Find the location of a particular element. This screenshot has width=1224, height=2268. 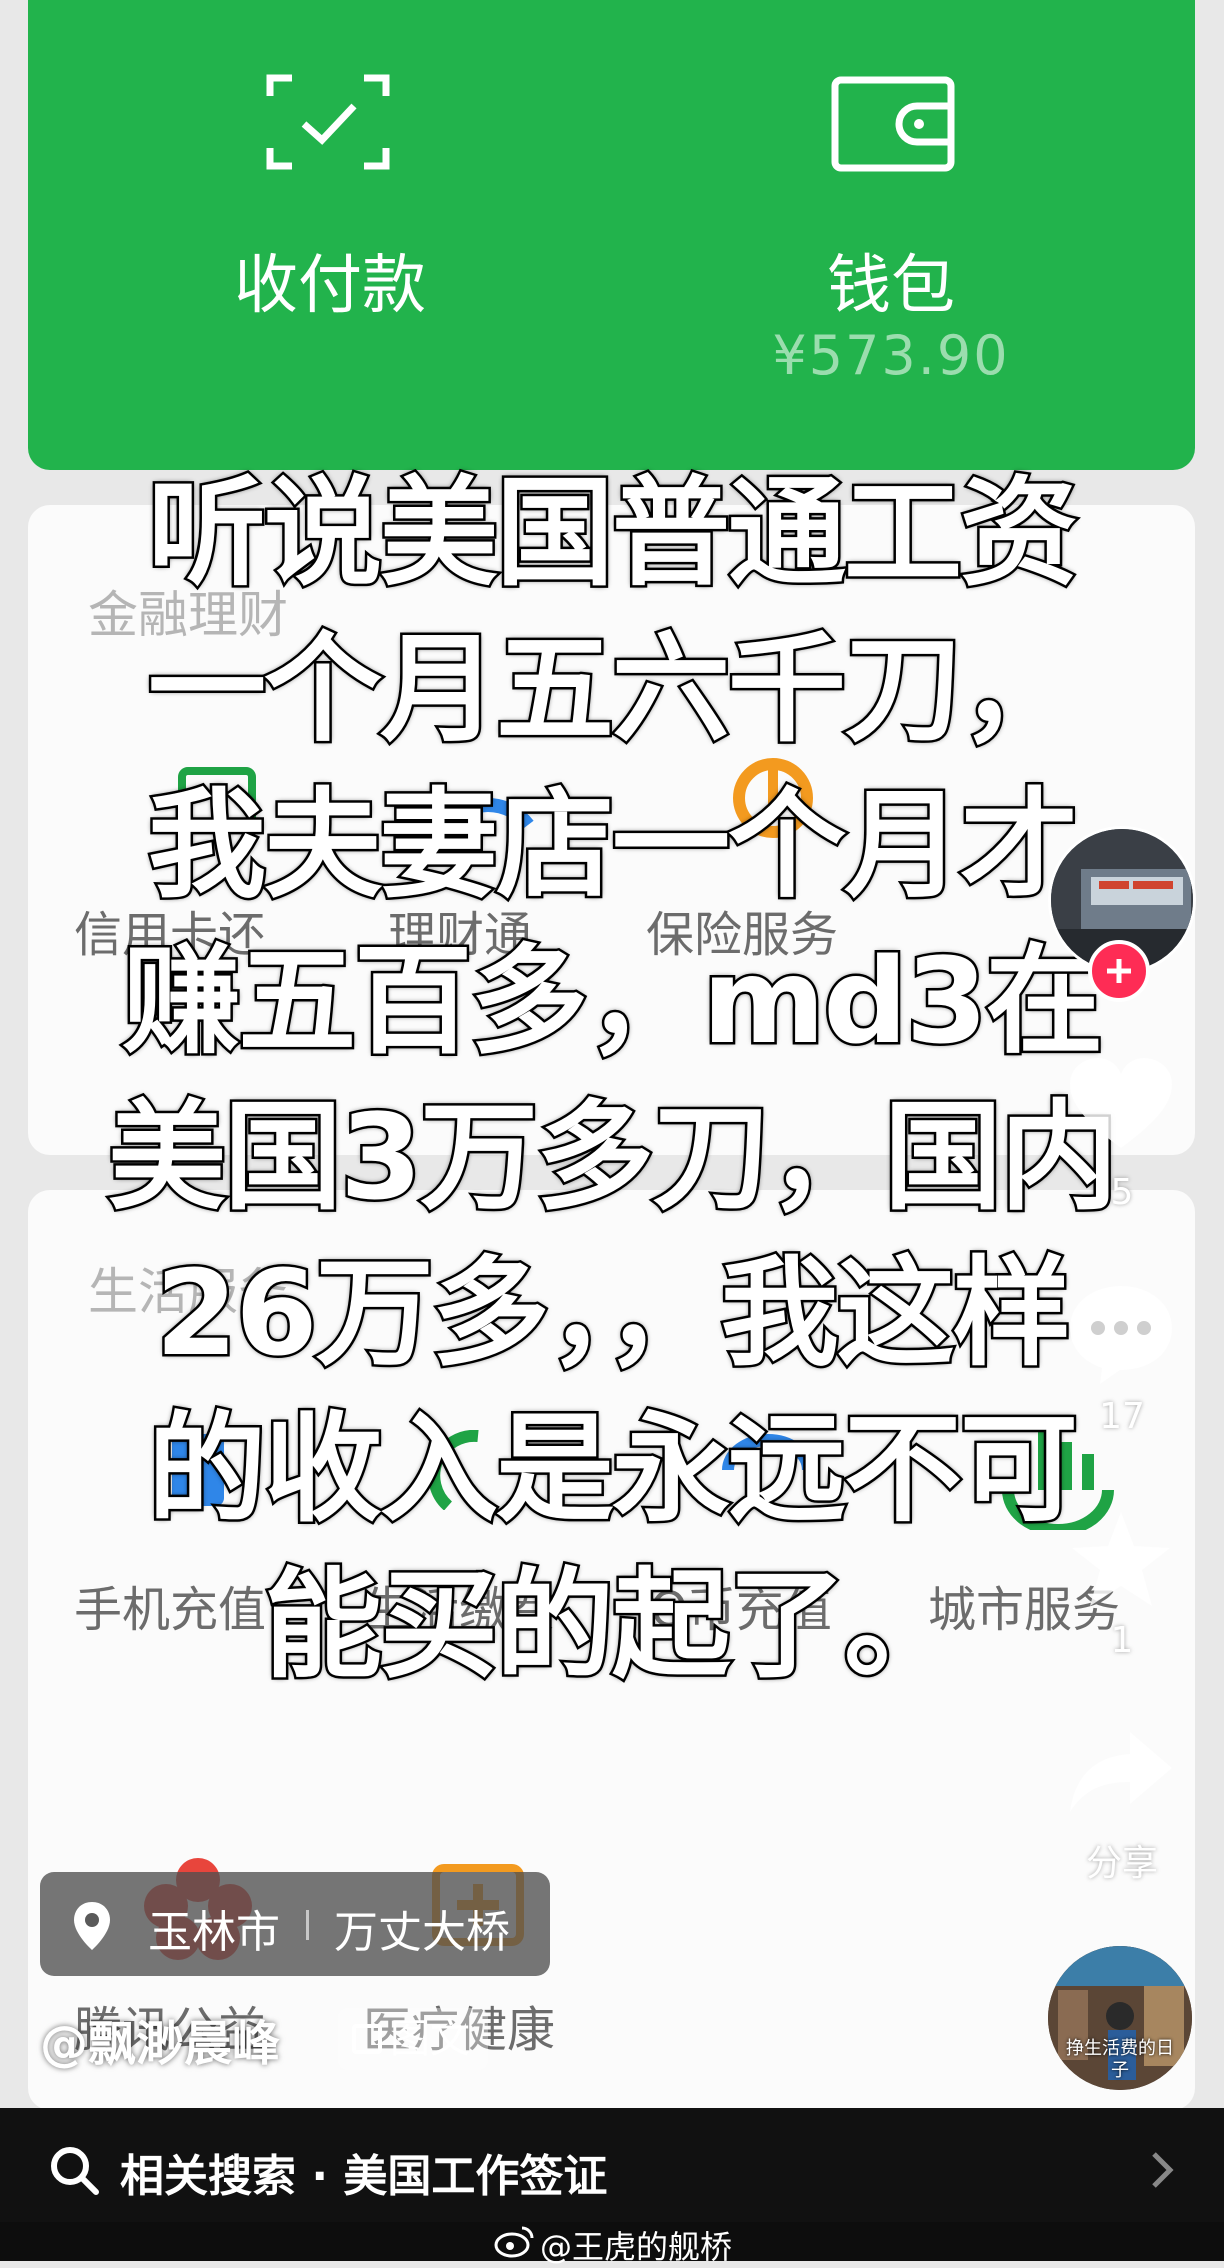

caption-line: 赚五百多，md3在 is located at coordinates (613, 1001).